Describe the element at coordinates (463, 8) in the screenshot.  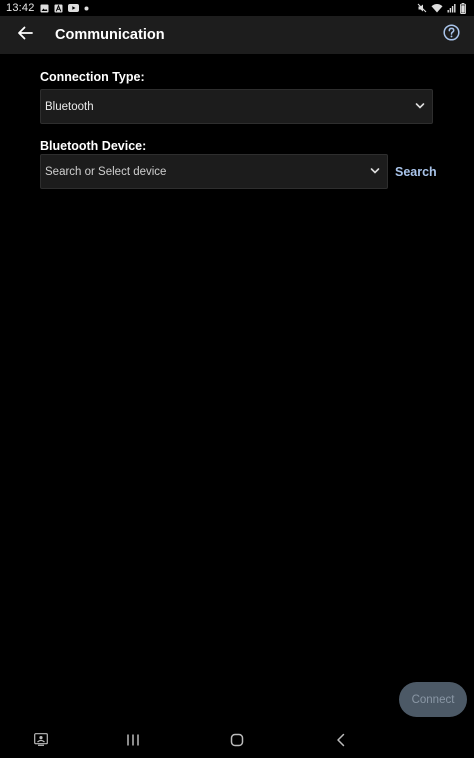
I see `battery-icon` at that location.